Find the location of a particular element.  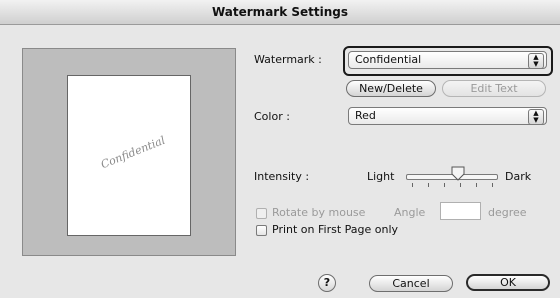

angle-input is located at coordinates (460, 211).